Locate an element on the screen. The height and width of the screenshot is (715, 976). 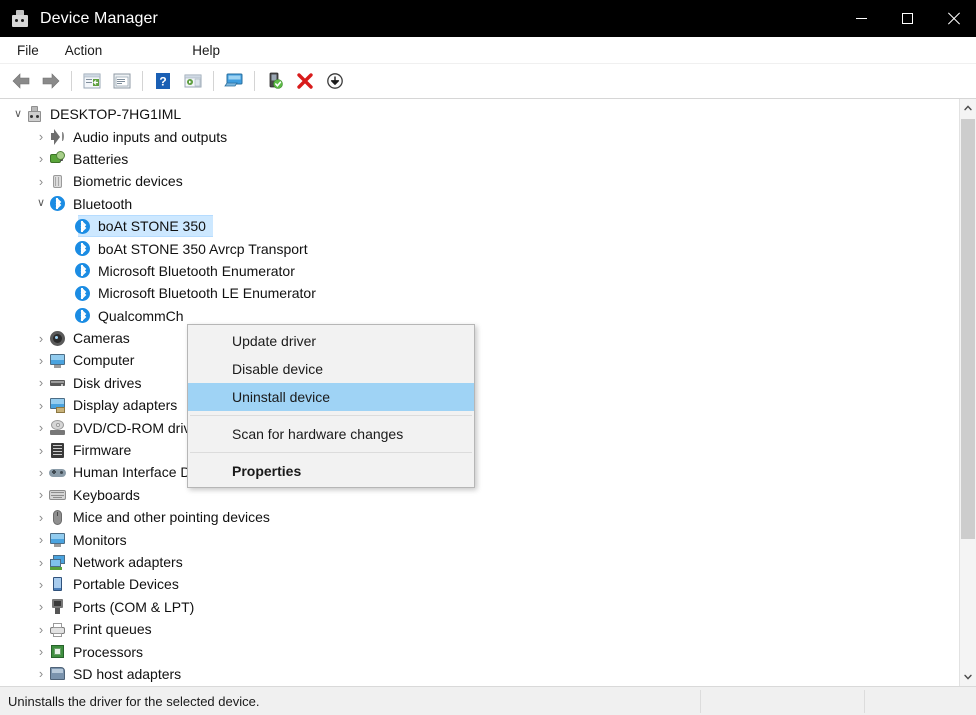
scrollbar-thumb is located at coordinates (968, 329).